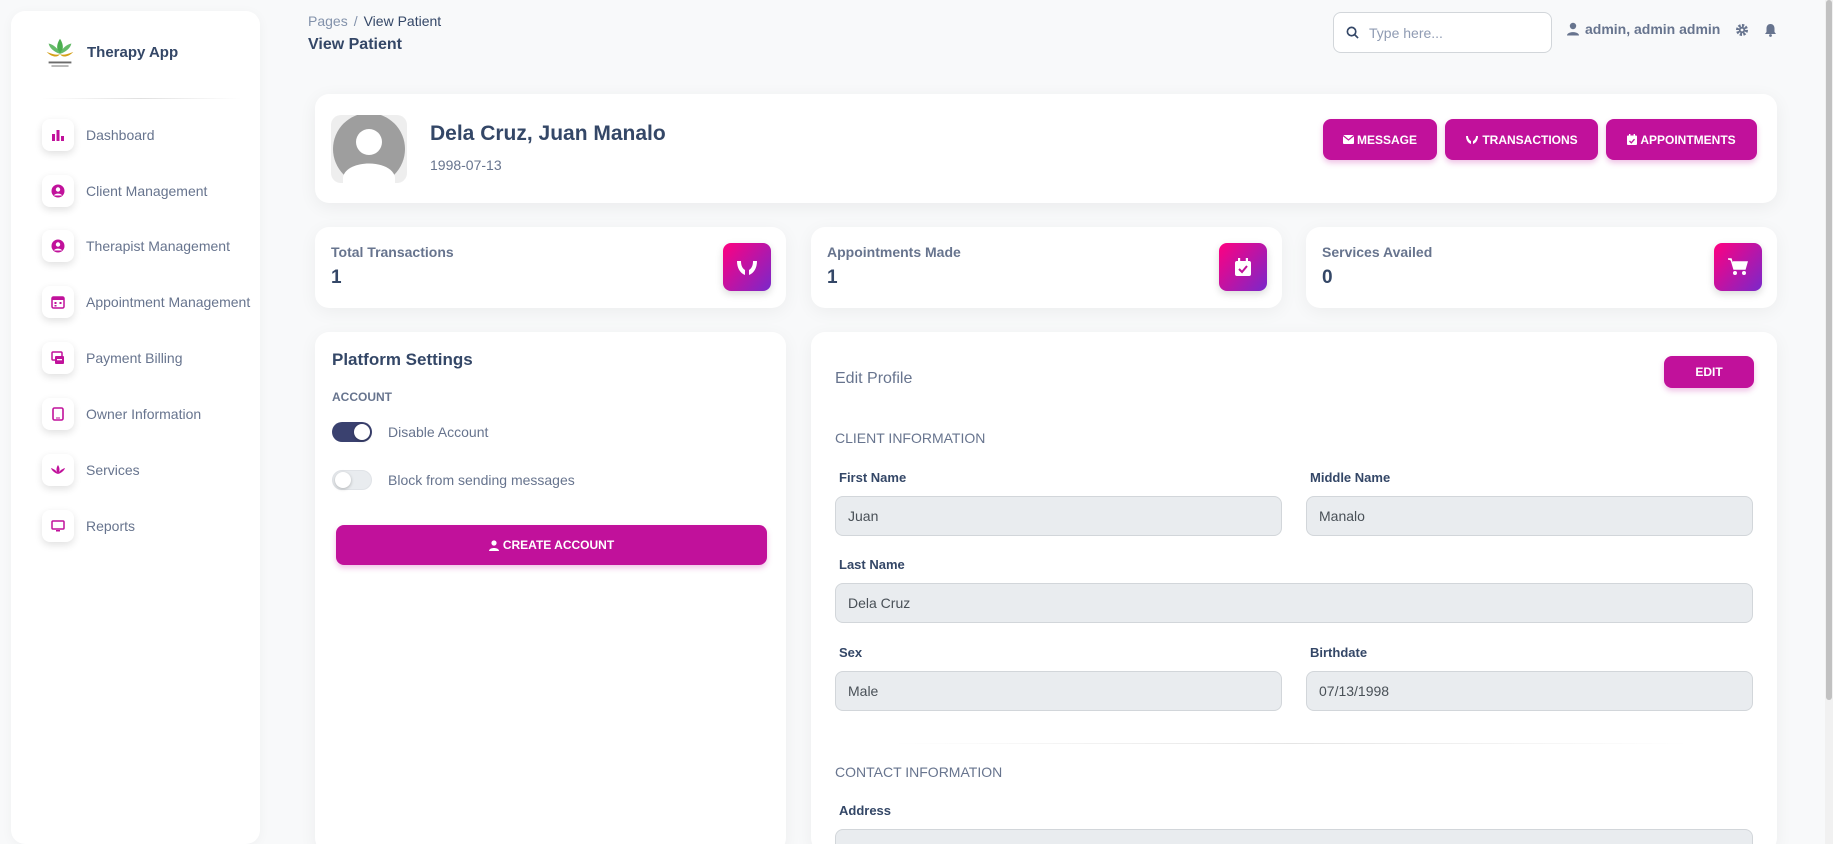  Describe the element at coordinates (481, 480) in the screenshot. I see `toggle-label: Block from sending messages` at that location.